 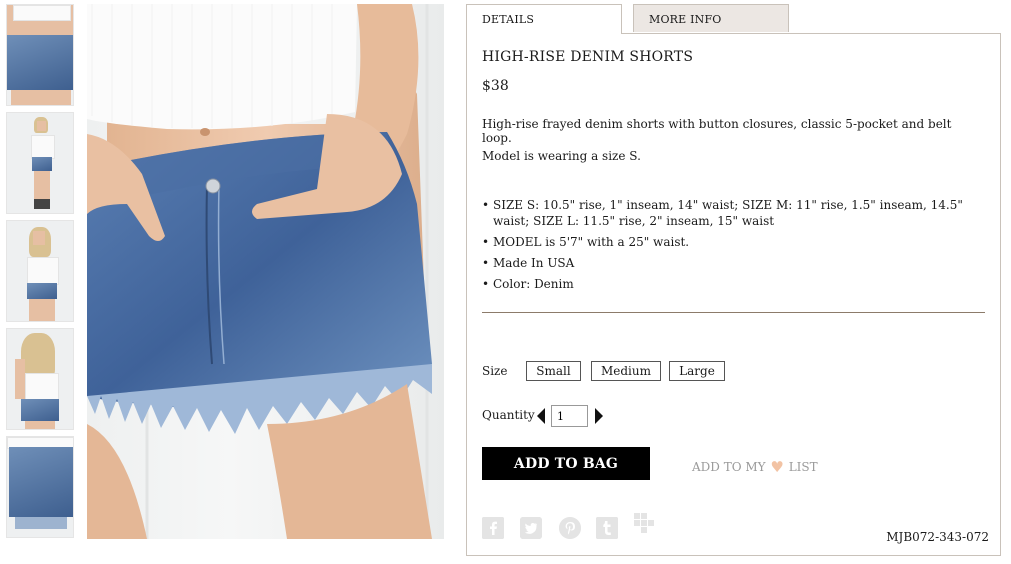 What do you see at coordinates (733, 312) in the screenshot?
I see `divider` at bounding box center [733, 312].